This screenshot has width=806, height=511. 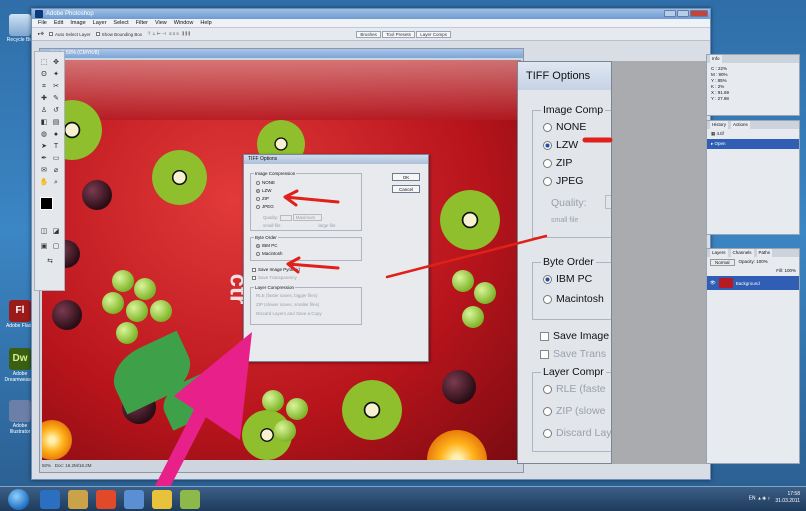 What do you see at coordinates (46, 465) in the screenshot?
I see `zoom-level: 50%` at bounding box center [46, 465].